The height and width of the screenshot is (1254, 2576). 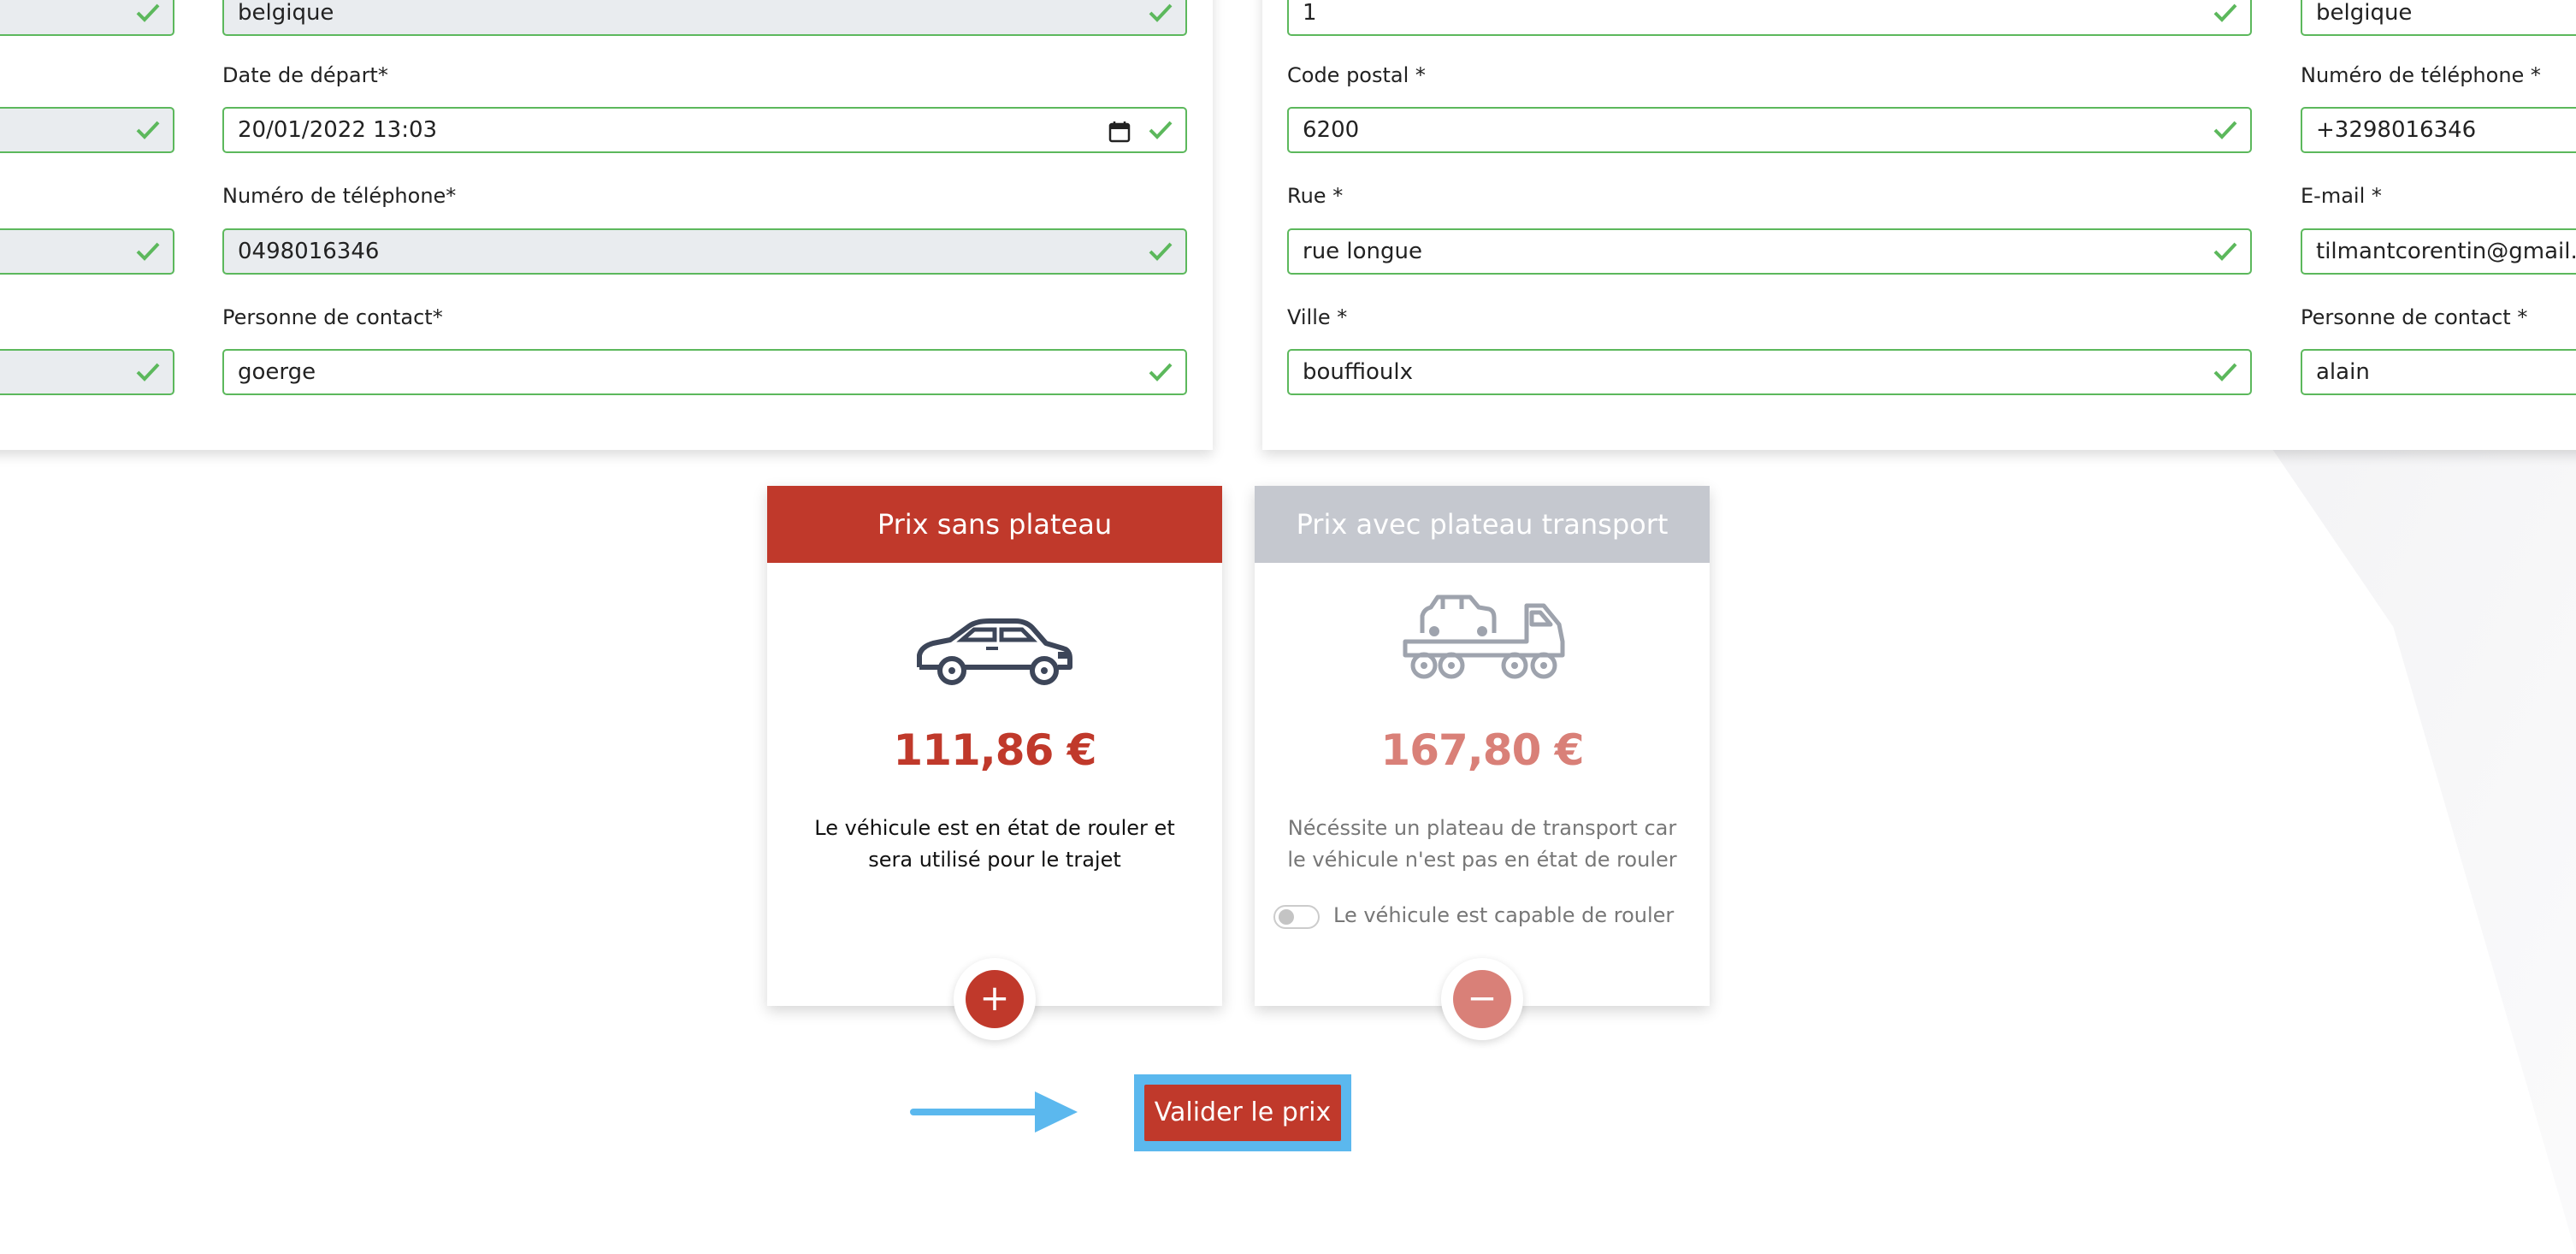 What do you see at coordinates (1363, 251) in the screenshot?
I see `street-value: rue longue` at bounding box center [1363, 251].